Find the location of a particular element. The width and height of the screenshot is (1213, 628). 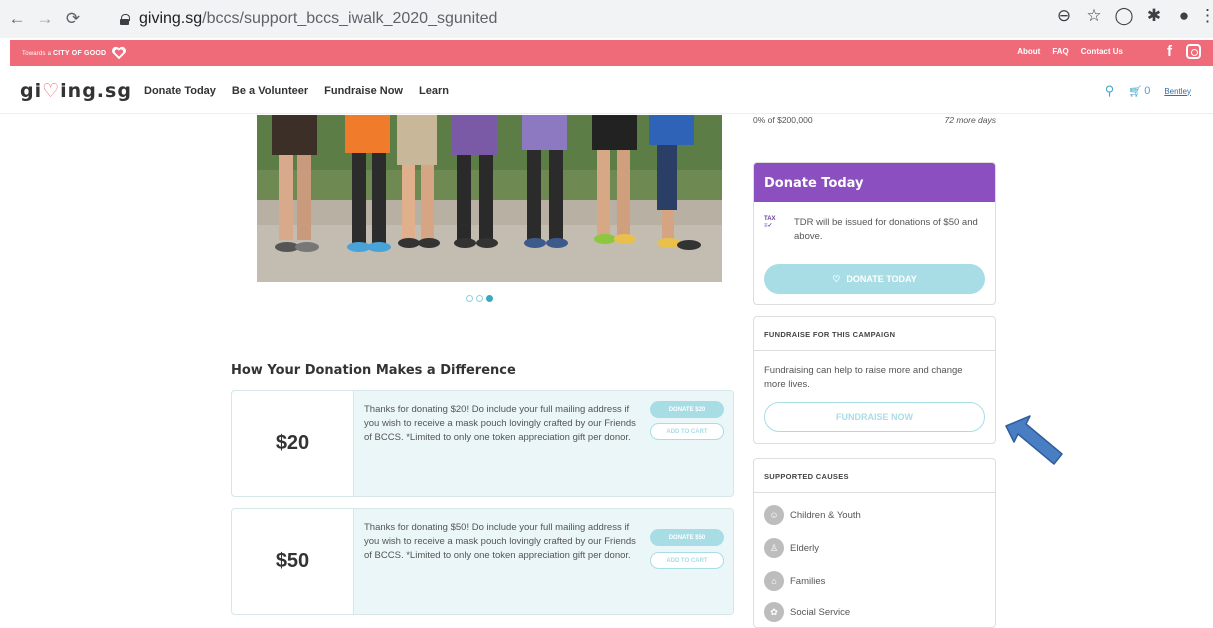

back-icon: ← is located at coordinates (17, 19).